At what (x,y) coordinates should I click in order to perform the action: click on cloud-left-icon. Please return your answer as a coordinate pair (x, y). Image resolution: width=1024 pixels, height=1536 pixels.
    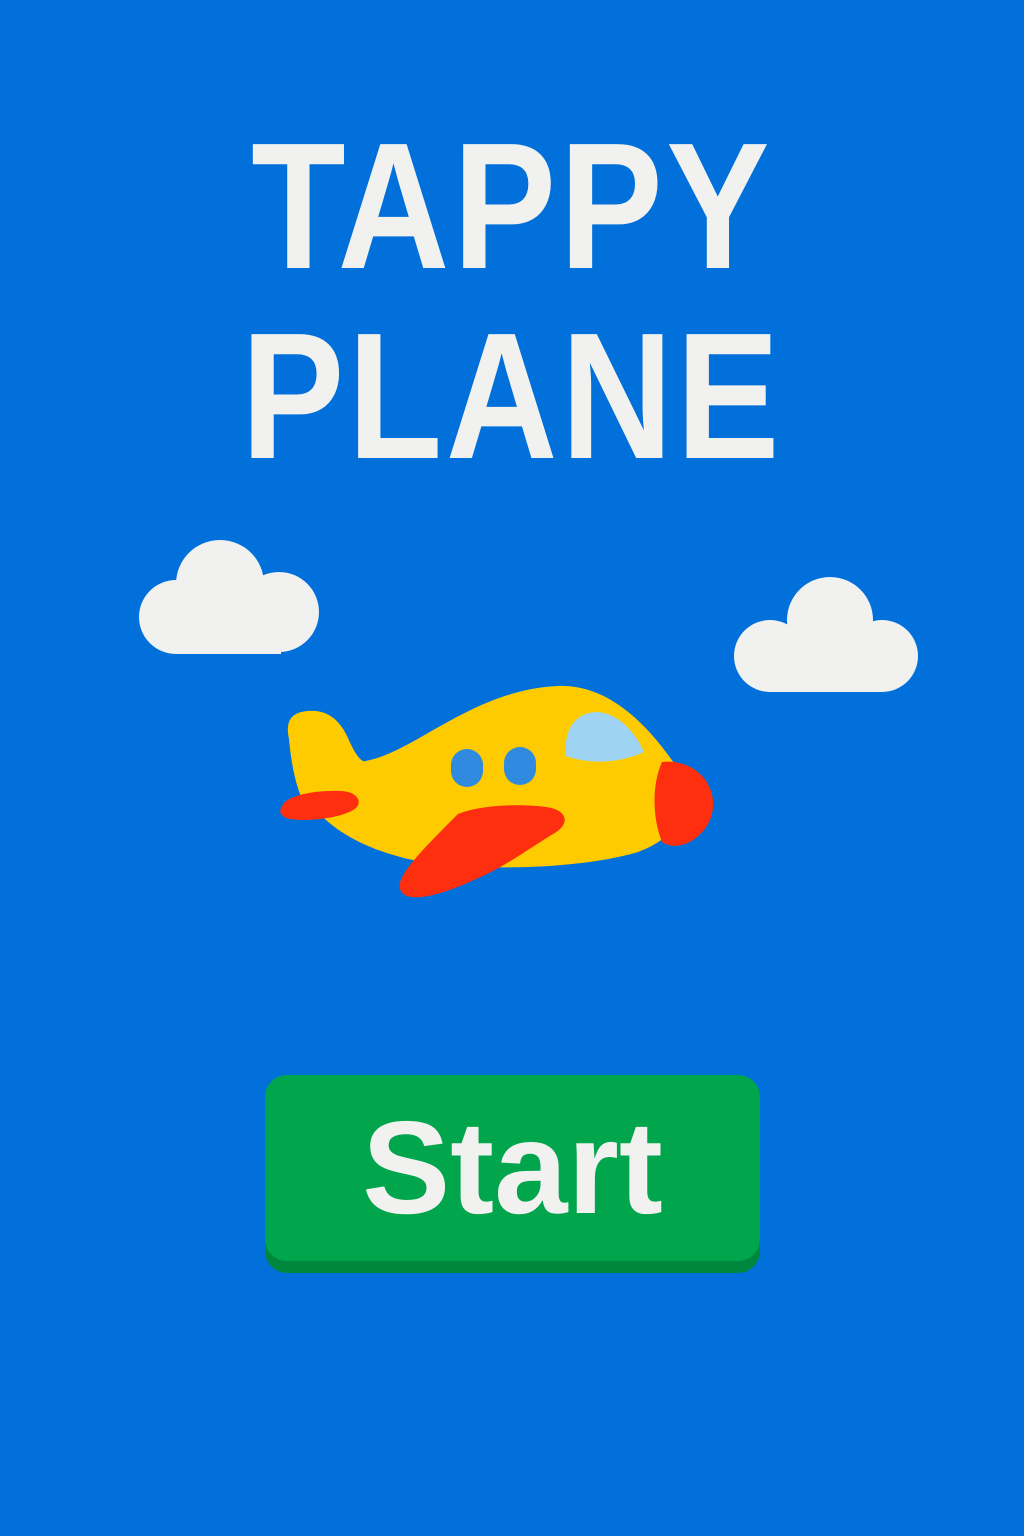
    Looking at the image, I should click on (229, 597).